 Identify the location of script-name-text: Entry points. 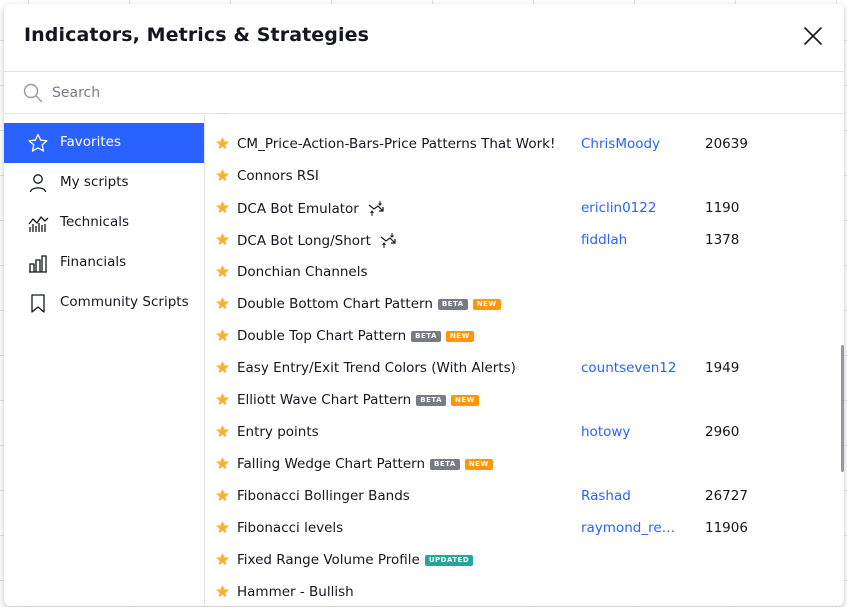
(278, 432).